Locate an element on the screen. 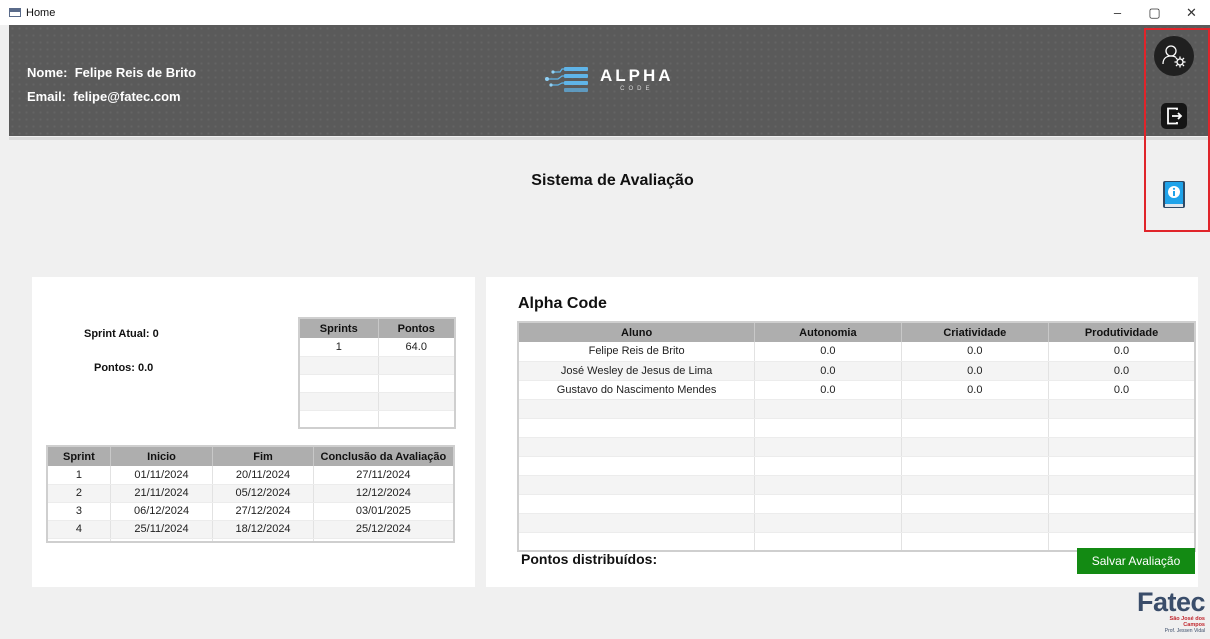 The width and height of the screenshot is (1210, 639). side-actions-highlight is located at coordinates (1177, 130).